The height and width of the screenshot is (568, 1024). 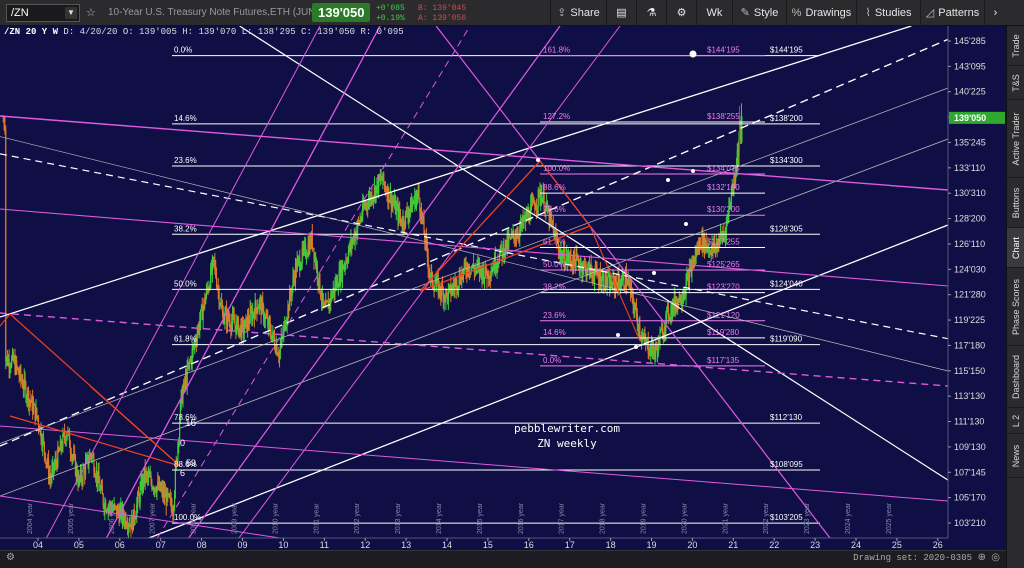 I want to click on year-label: 2015 year, so click(x=480, y=518).